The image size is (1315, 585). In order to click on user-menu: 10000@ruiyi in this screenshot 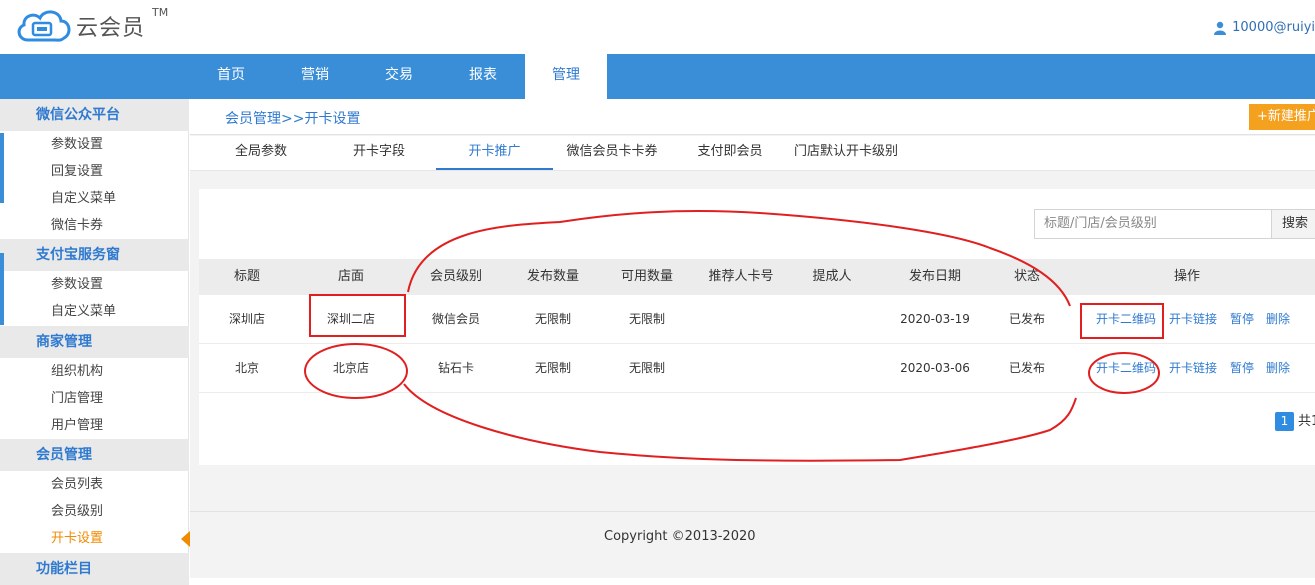, I will do `click(1264, 27)`.